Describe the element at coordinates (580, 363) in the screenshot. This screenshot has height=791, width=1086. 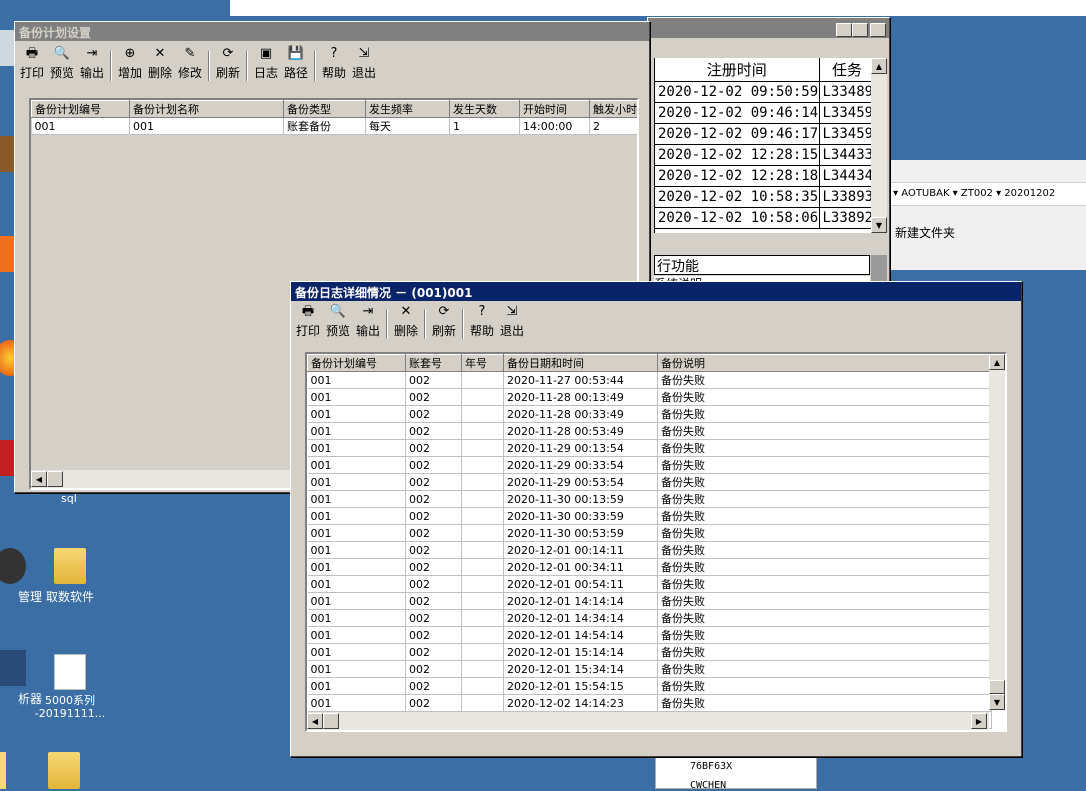
I see `column-header: 备份日期和时间` at that location.